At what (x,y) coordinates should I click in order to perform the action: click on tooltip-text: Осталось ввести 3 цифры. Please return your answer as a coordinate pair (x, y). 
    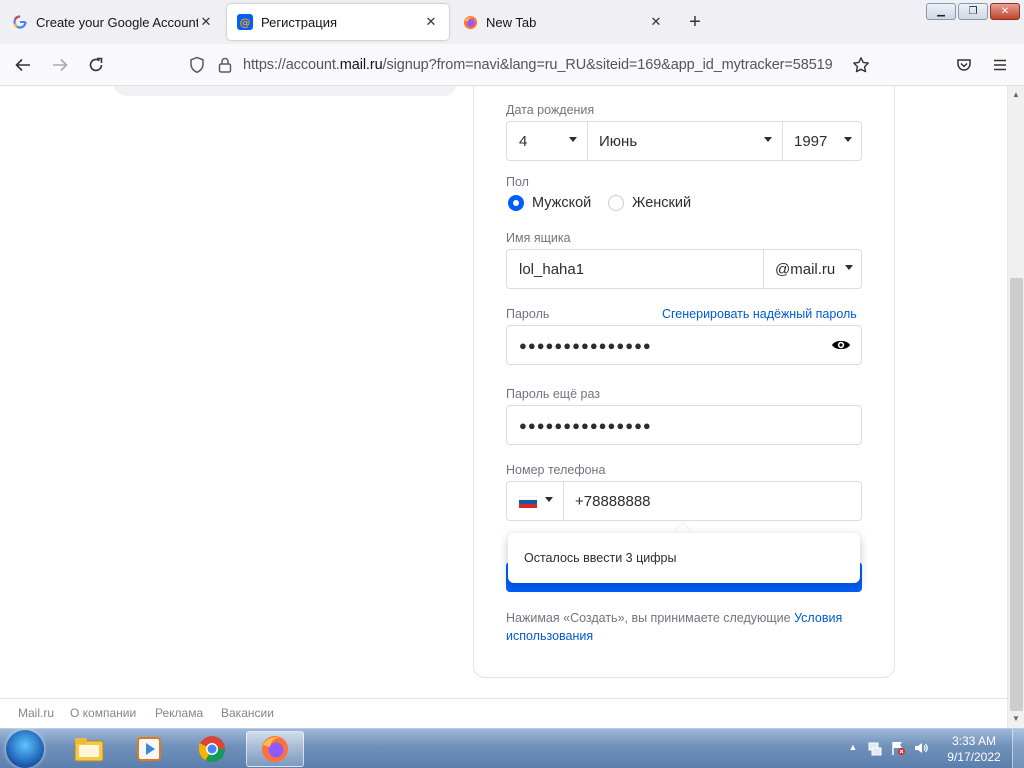
    Looking at the image, I should click on (600, 558).